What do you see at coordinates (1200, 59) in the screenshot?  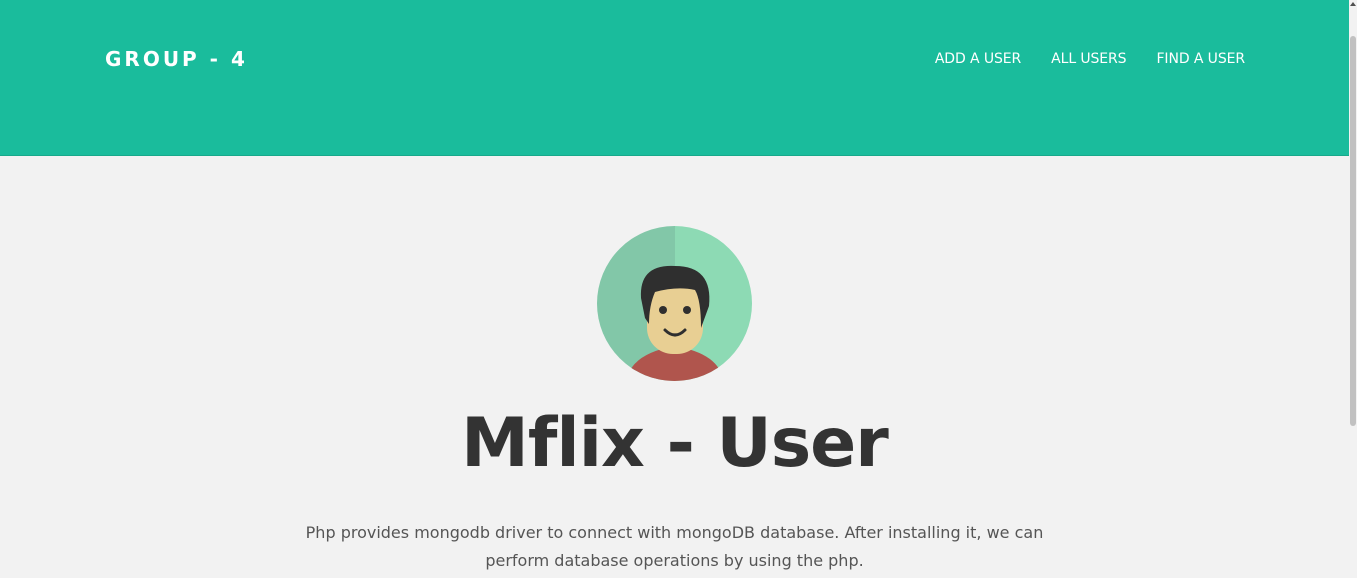 I see `nav-link-find-user: FIND A USER` at bounding box center [1200, 59].